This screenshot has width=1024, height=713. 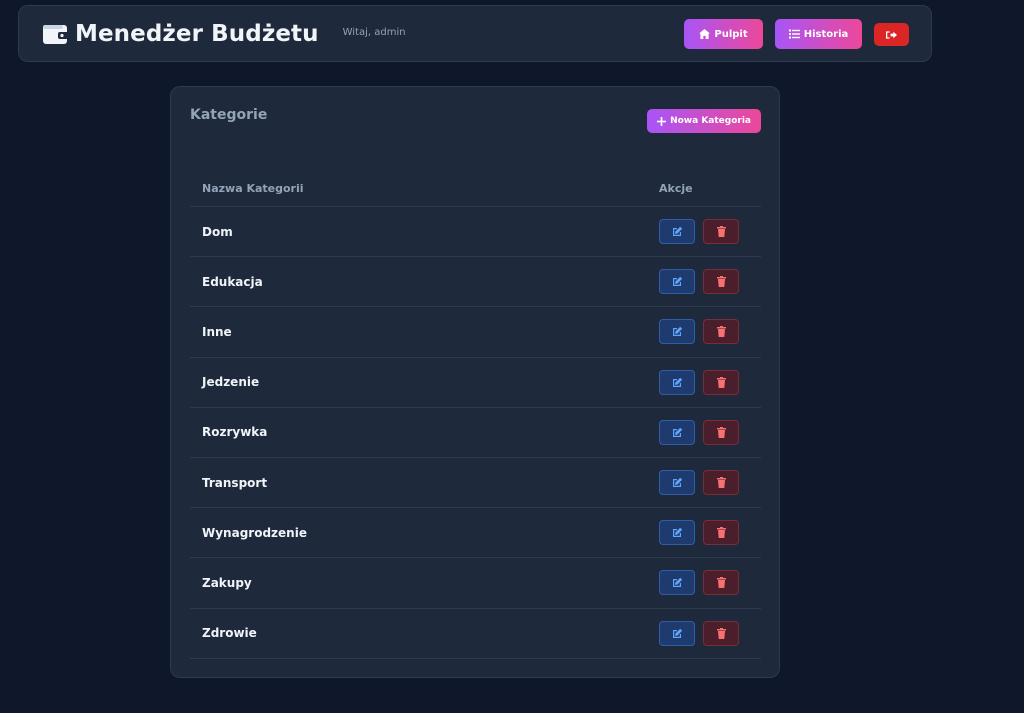 I want to click on plus-icon, so click(x=662, y=121).